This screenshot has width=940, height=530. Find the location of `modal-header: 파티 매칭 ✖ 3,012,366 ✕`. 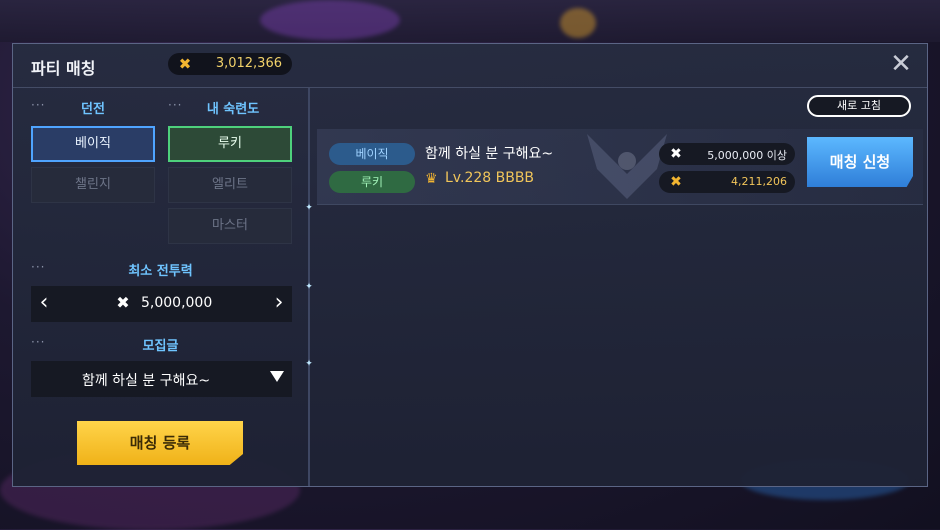

modal-header: 파티 매칭 ✖ 3,012,366 ✕ is located at coordinates (470, 66).